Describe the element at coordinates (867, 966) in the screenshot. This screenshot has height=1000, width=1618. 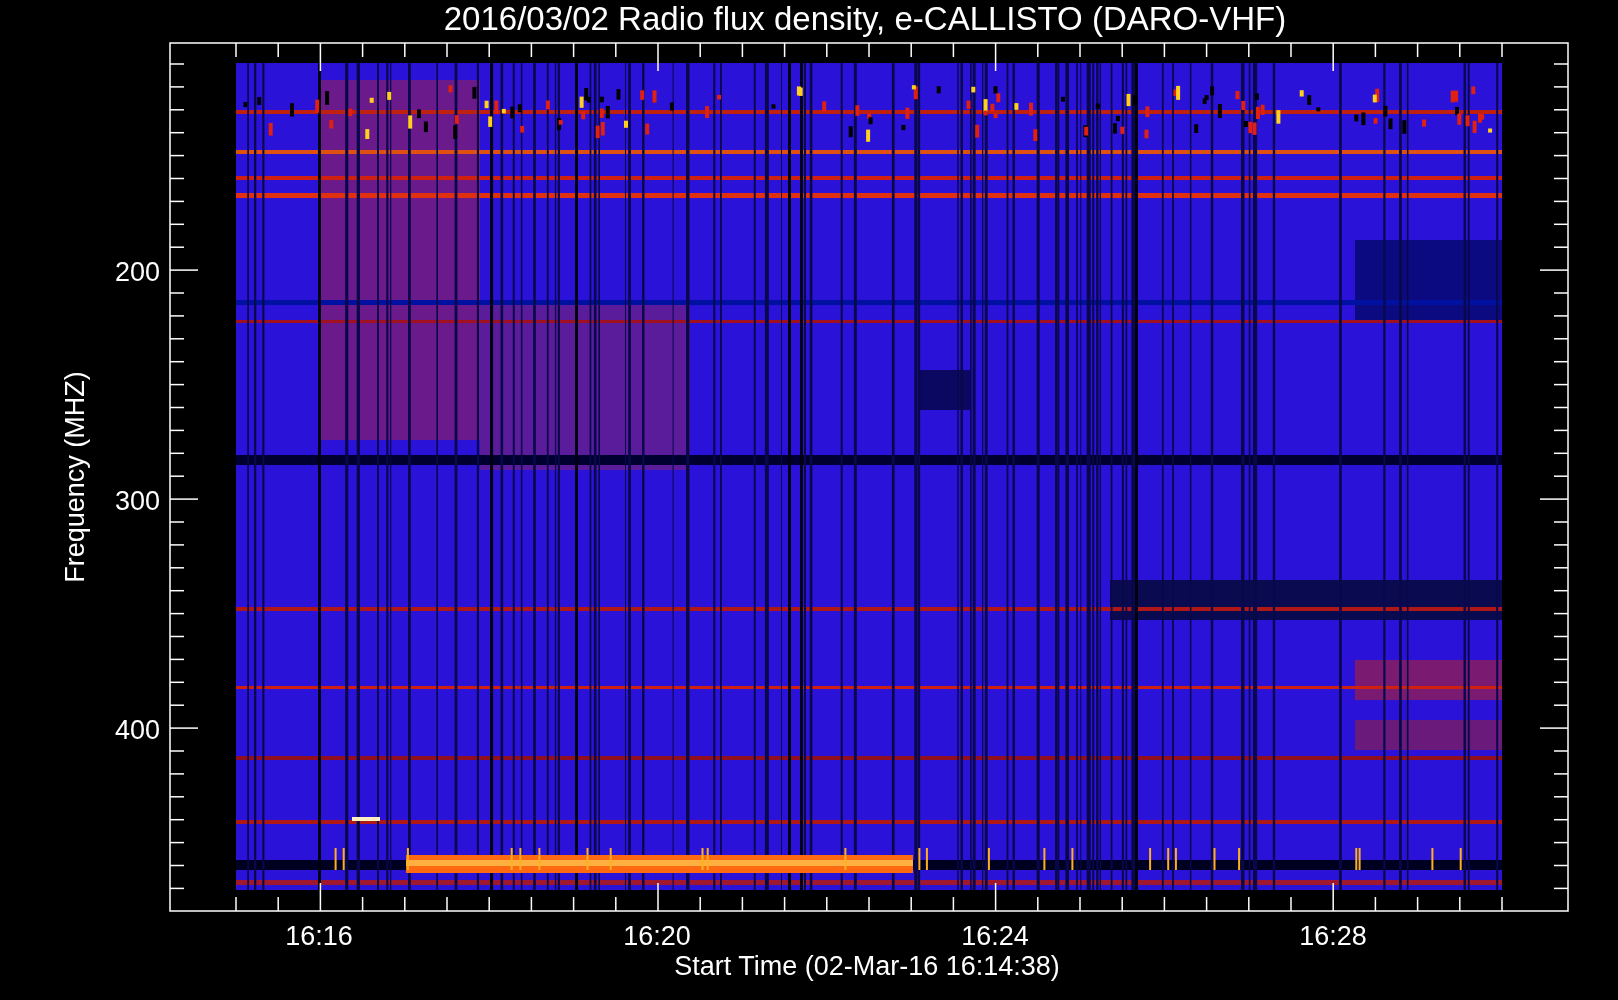
I see `axis-title: Start Time (02-Mar-16 16:14:38)` at that location.